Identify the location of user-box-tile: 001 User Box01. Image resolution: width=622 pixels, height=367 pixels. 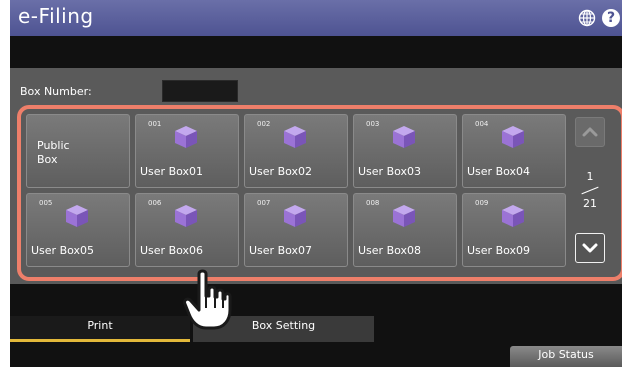
(187, 151).